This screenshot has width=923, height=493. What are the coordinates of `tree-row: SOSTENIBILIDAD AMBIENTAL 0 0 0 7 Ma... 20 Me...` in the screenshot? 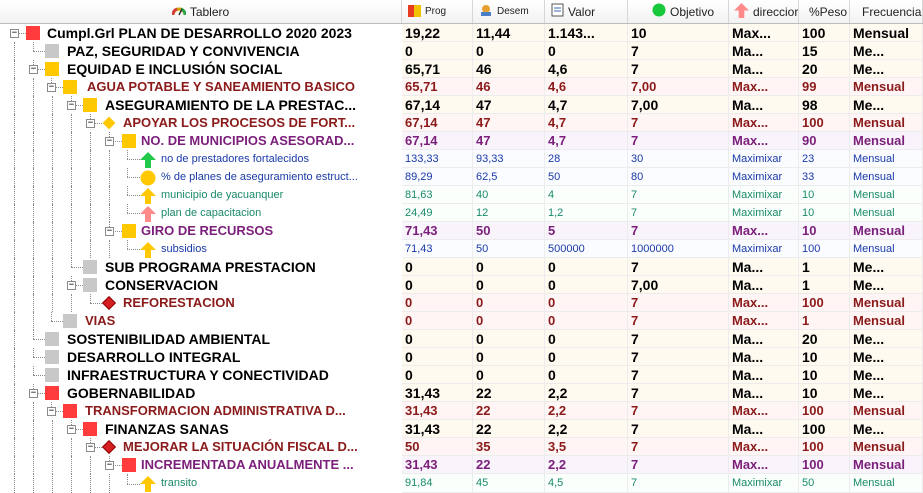 It's located at (461, 339).